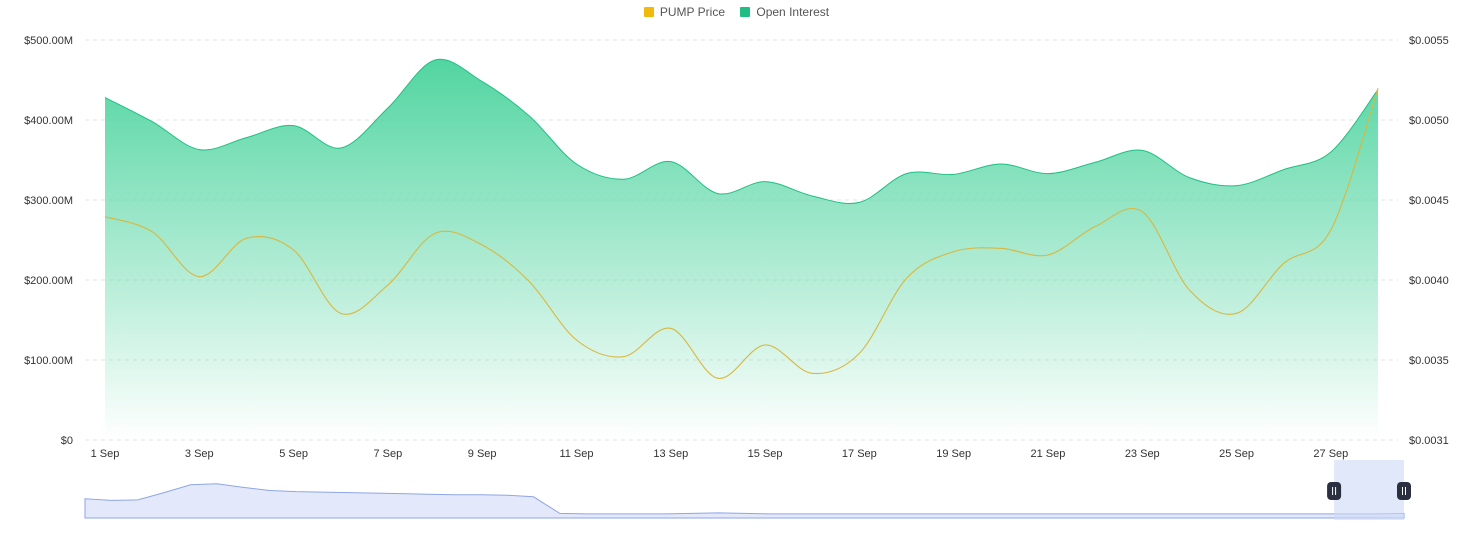  I want to click on x-tick-label: 7 Sep, so click(388, 454).